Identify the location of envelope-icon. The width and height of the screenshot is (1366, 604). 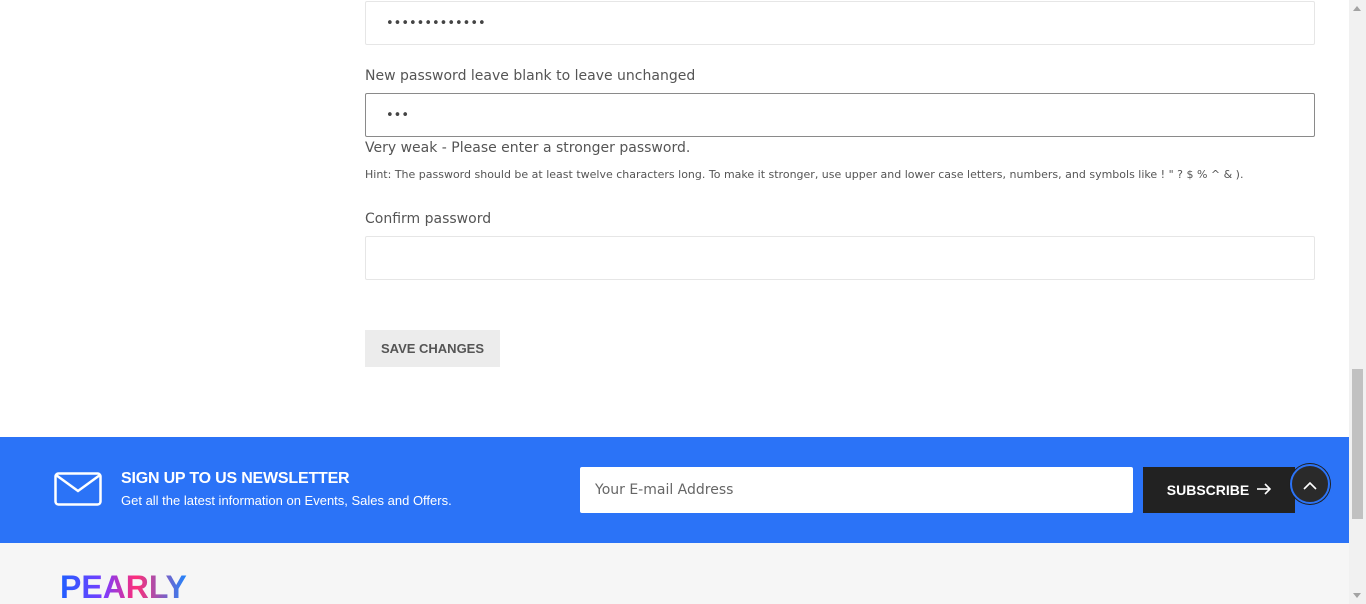
(78, 491).